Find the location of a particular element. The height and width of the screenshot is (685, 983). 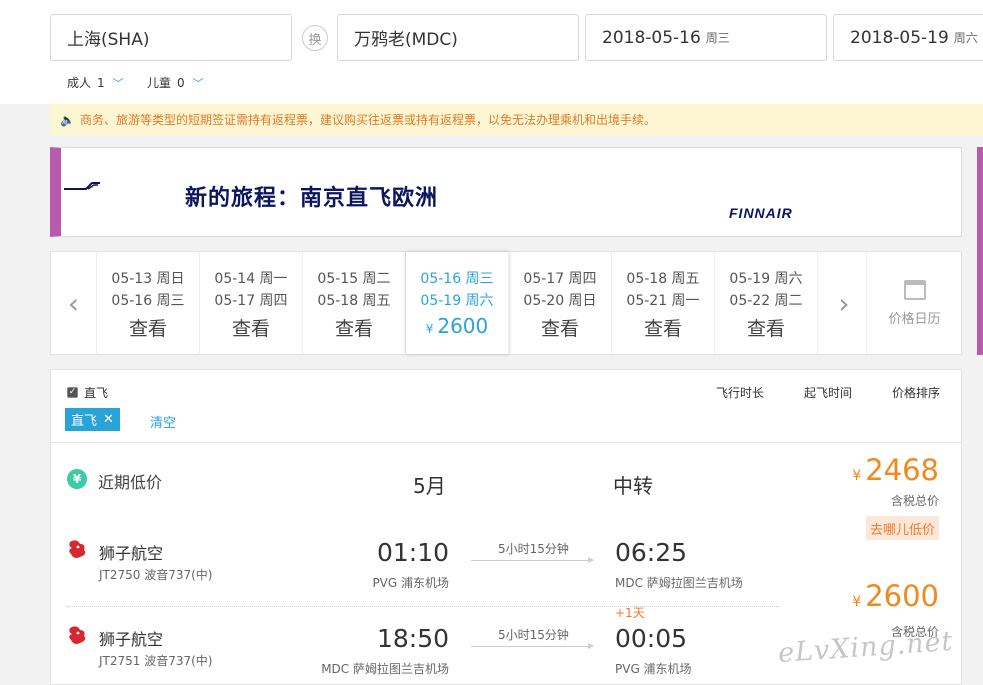

banner-brand: FINNAIR is located at coordinates (761, 213).